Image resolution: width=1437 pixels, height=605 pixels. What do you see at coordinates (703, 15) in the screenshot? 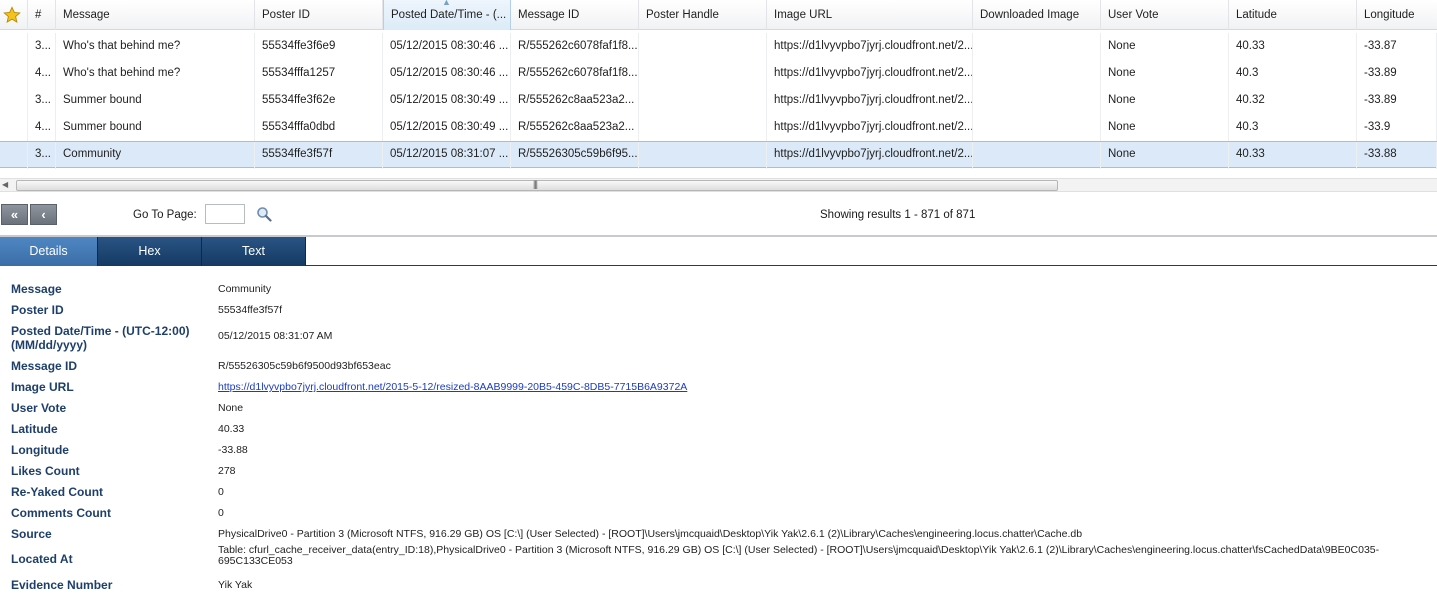
I see `column-header-poster-handle: Poster Handle` at bounding box center [703, 15].